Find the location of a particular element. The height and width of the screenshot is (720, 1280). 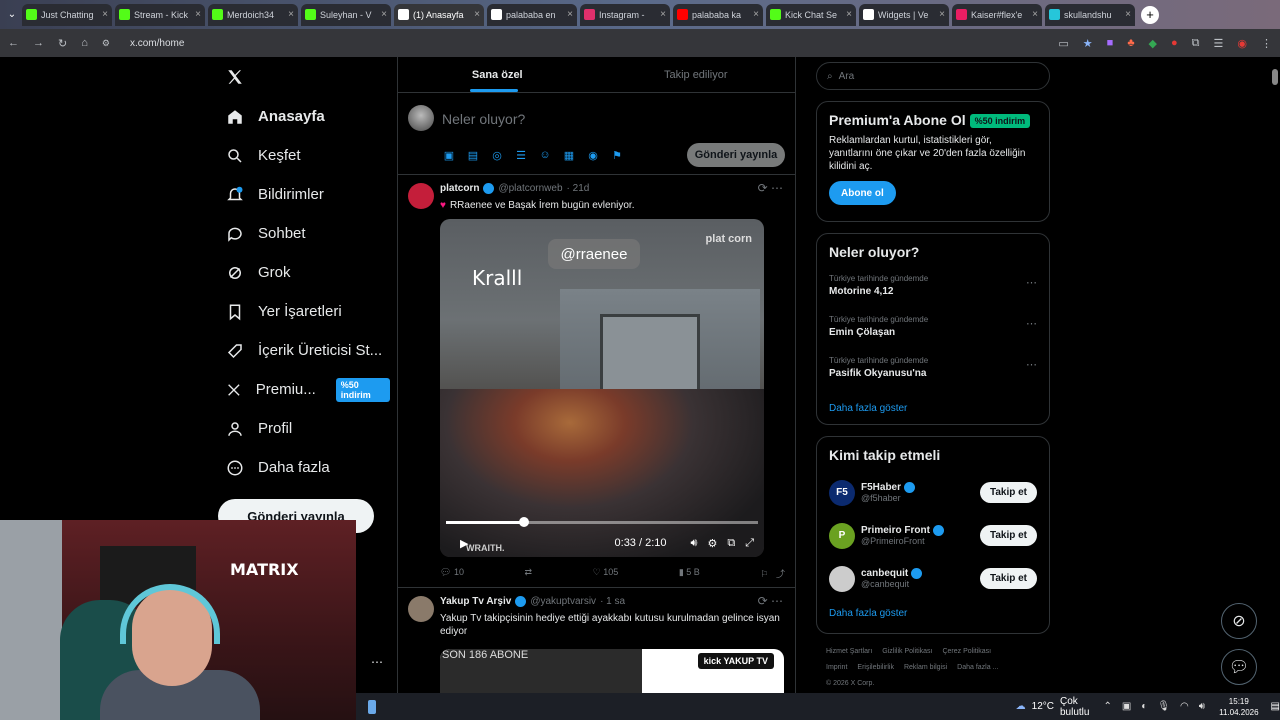

tweet-media: SON 186 ABONE kick YAKUP TV is located at coordinates (612, 671).